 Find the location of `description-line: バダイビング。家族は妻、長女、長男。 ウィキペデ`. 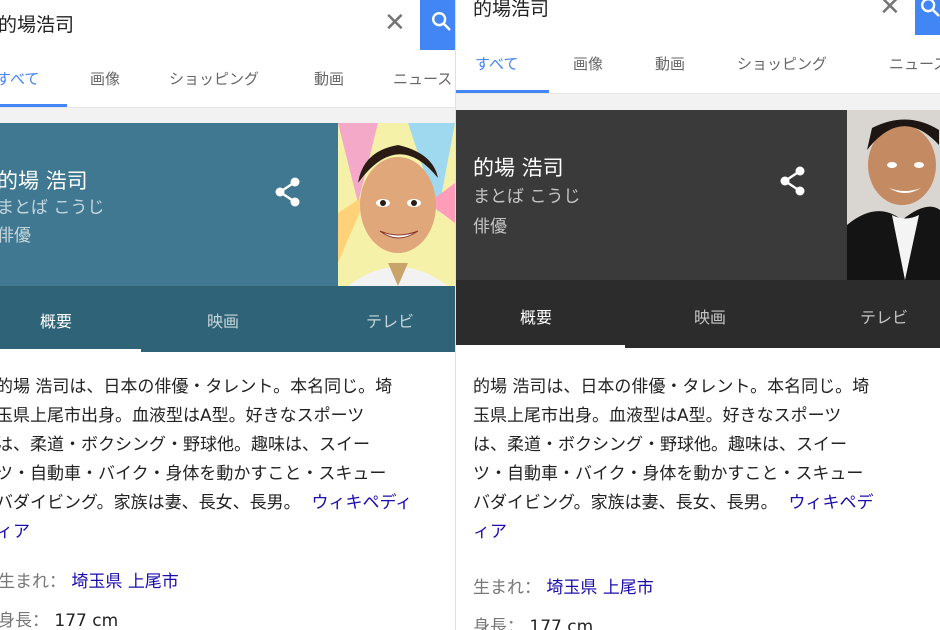

description-line: バダイビング。家族は妻、長女、長男。 ウィキペデ is located at coordinates (706, 503).